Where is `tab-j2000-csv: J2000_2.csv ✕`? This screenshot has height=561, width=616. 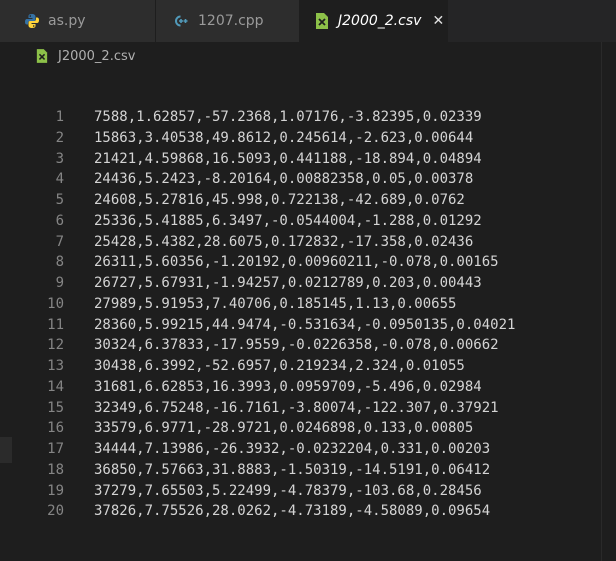
tab-j2000-csv: J2000_2.csv ✕ is located at coordinates (374, 21).